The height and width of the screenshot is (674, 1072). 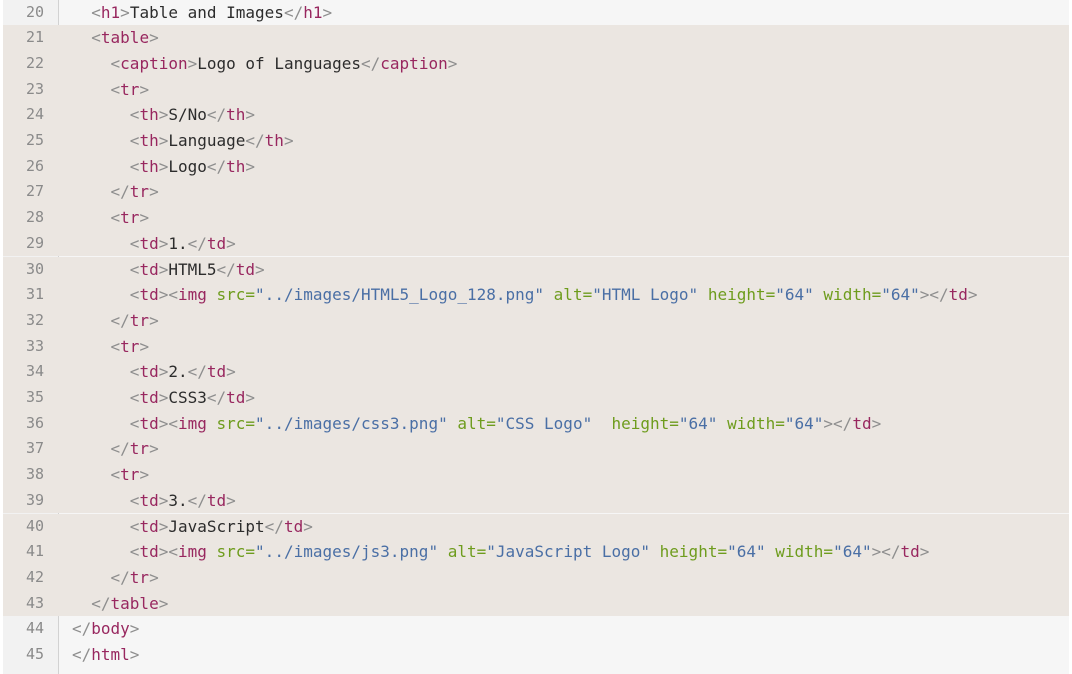 I want to click on code-text: <td>1.</td>, so click(x=154, y=244).